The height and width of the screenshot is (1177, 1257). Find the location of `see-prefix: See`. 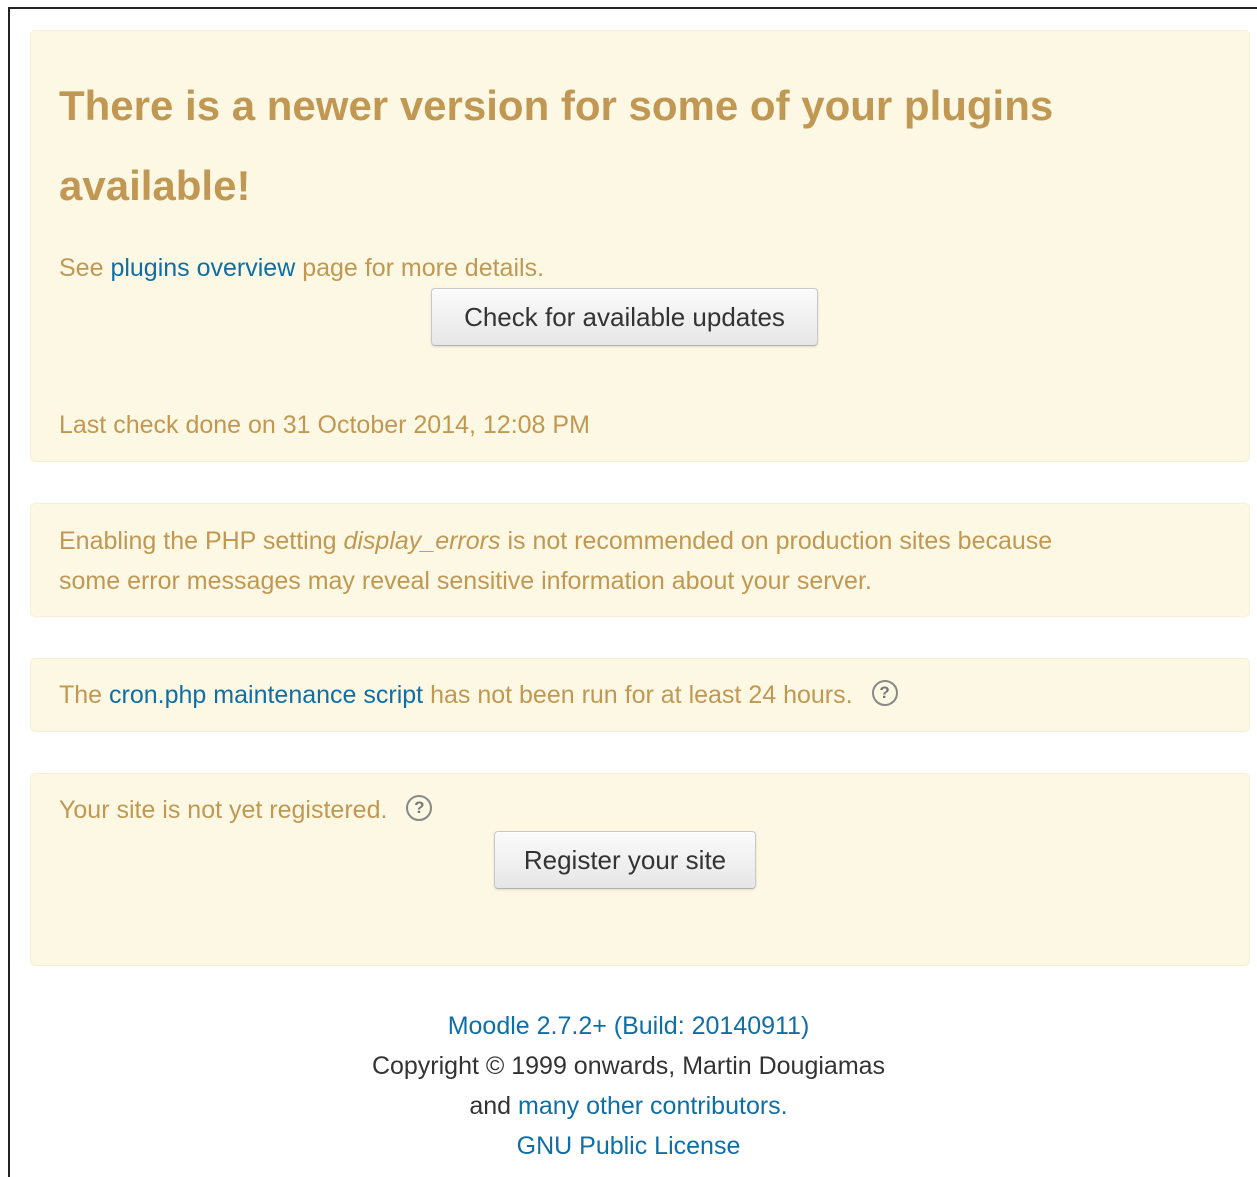

see-prefix: See is located at coordinates (81, 268).